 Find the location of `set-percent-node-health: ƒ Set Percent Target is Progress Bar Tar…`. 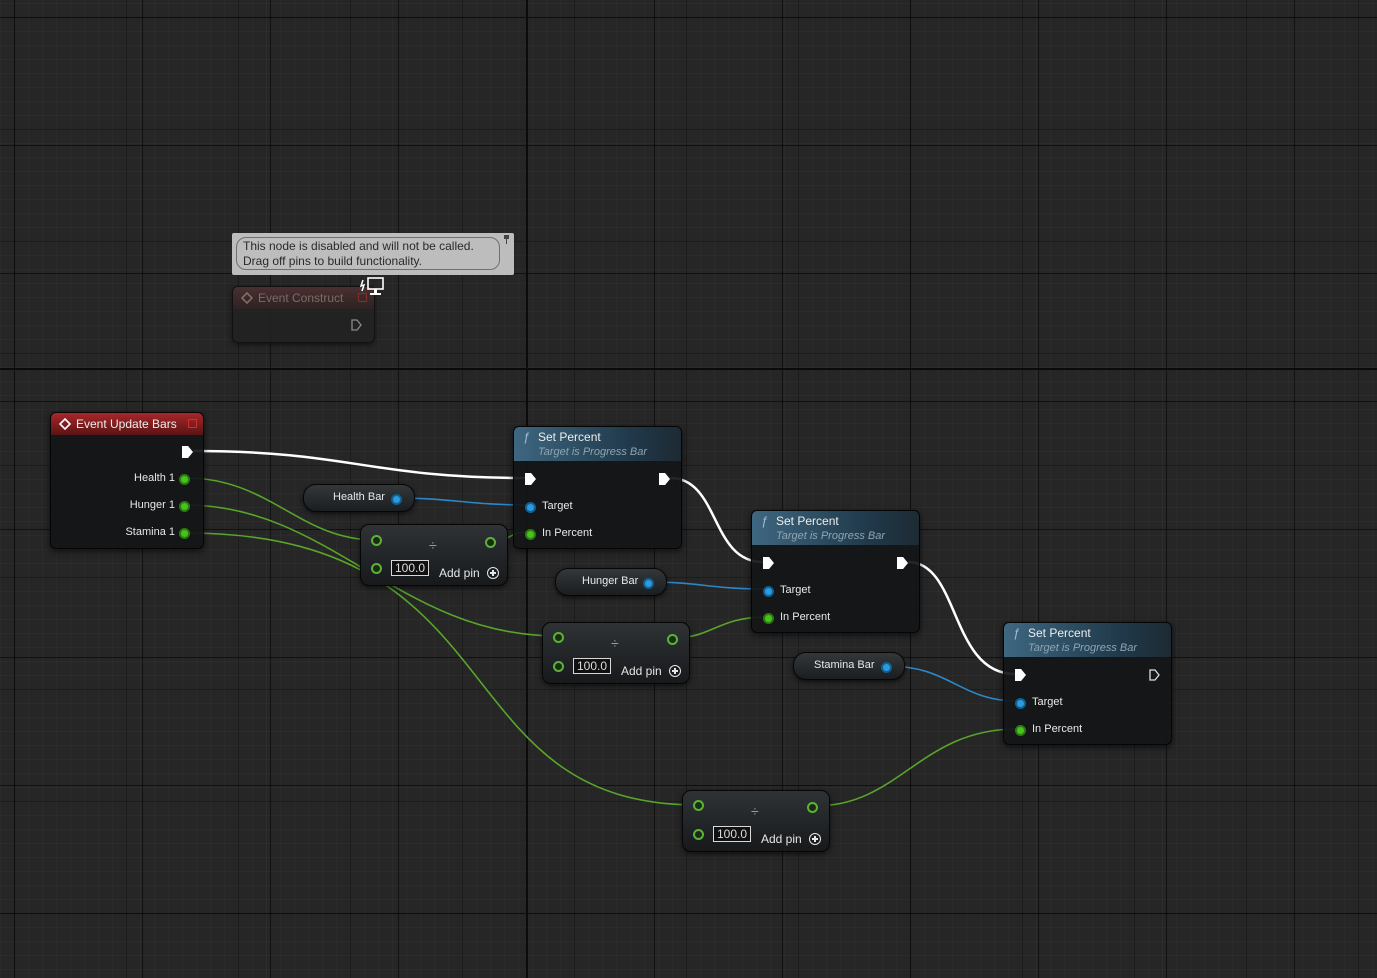

set-percent-node-health: ƒ Set Percent Target is Progress Bar Tar… is located at coordinates (597, 487).